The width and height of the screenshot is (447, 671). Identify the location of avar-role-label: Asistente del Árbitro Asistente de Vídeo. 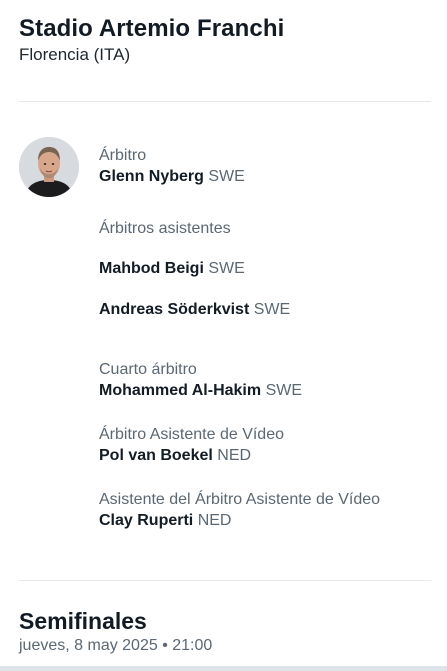
(240, 499).